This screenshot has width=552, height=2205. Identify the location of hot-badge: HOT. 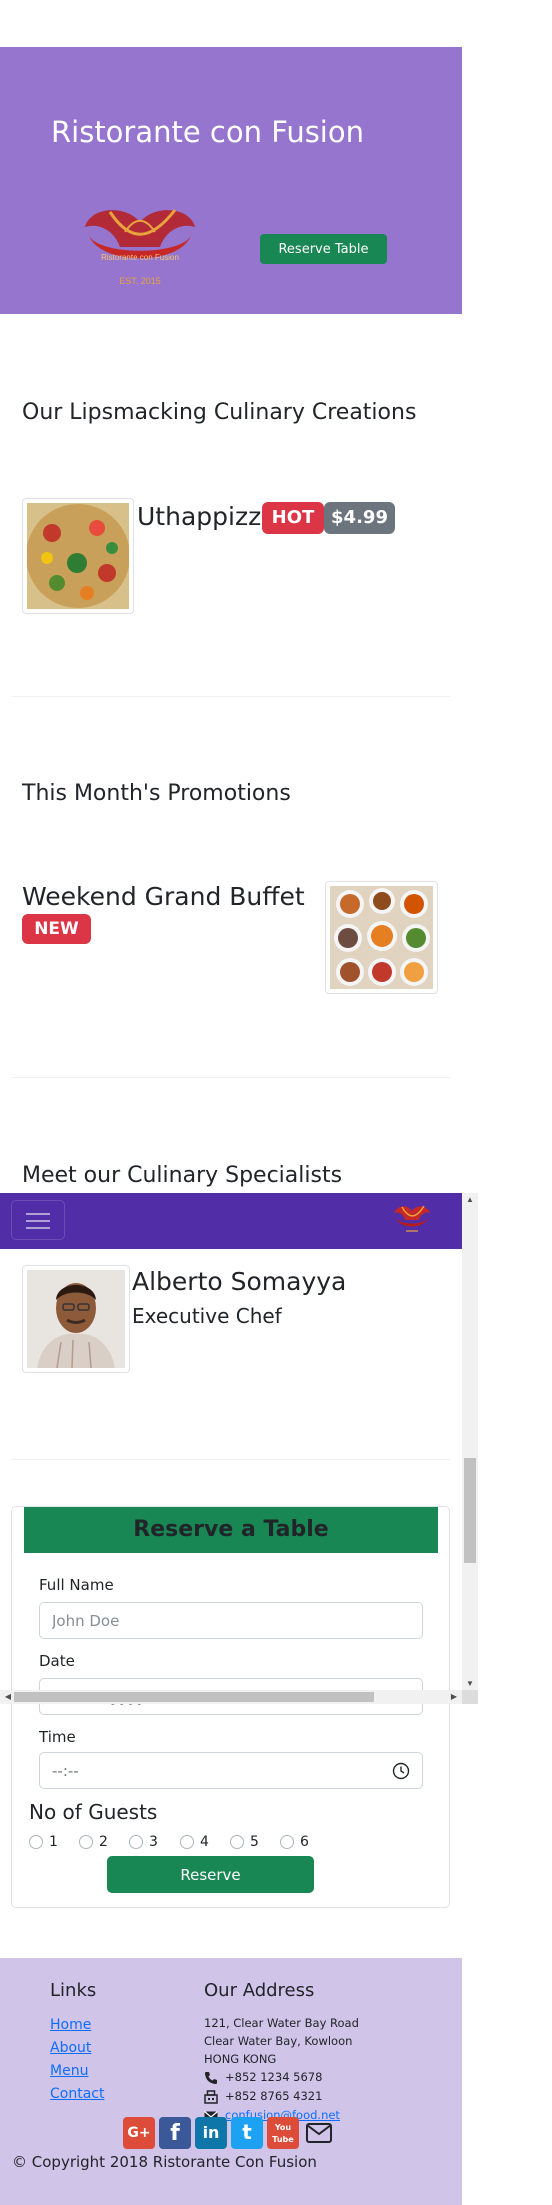
(293, 518).